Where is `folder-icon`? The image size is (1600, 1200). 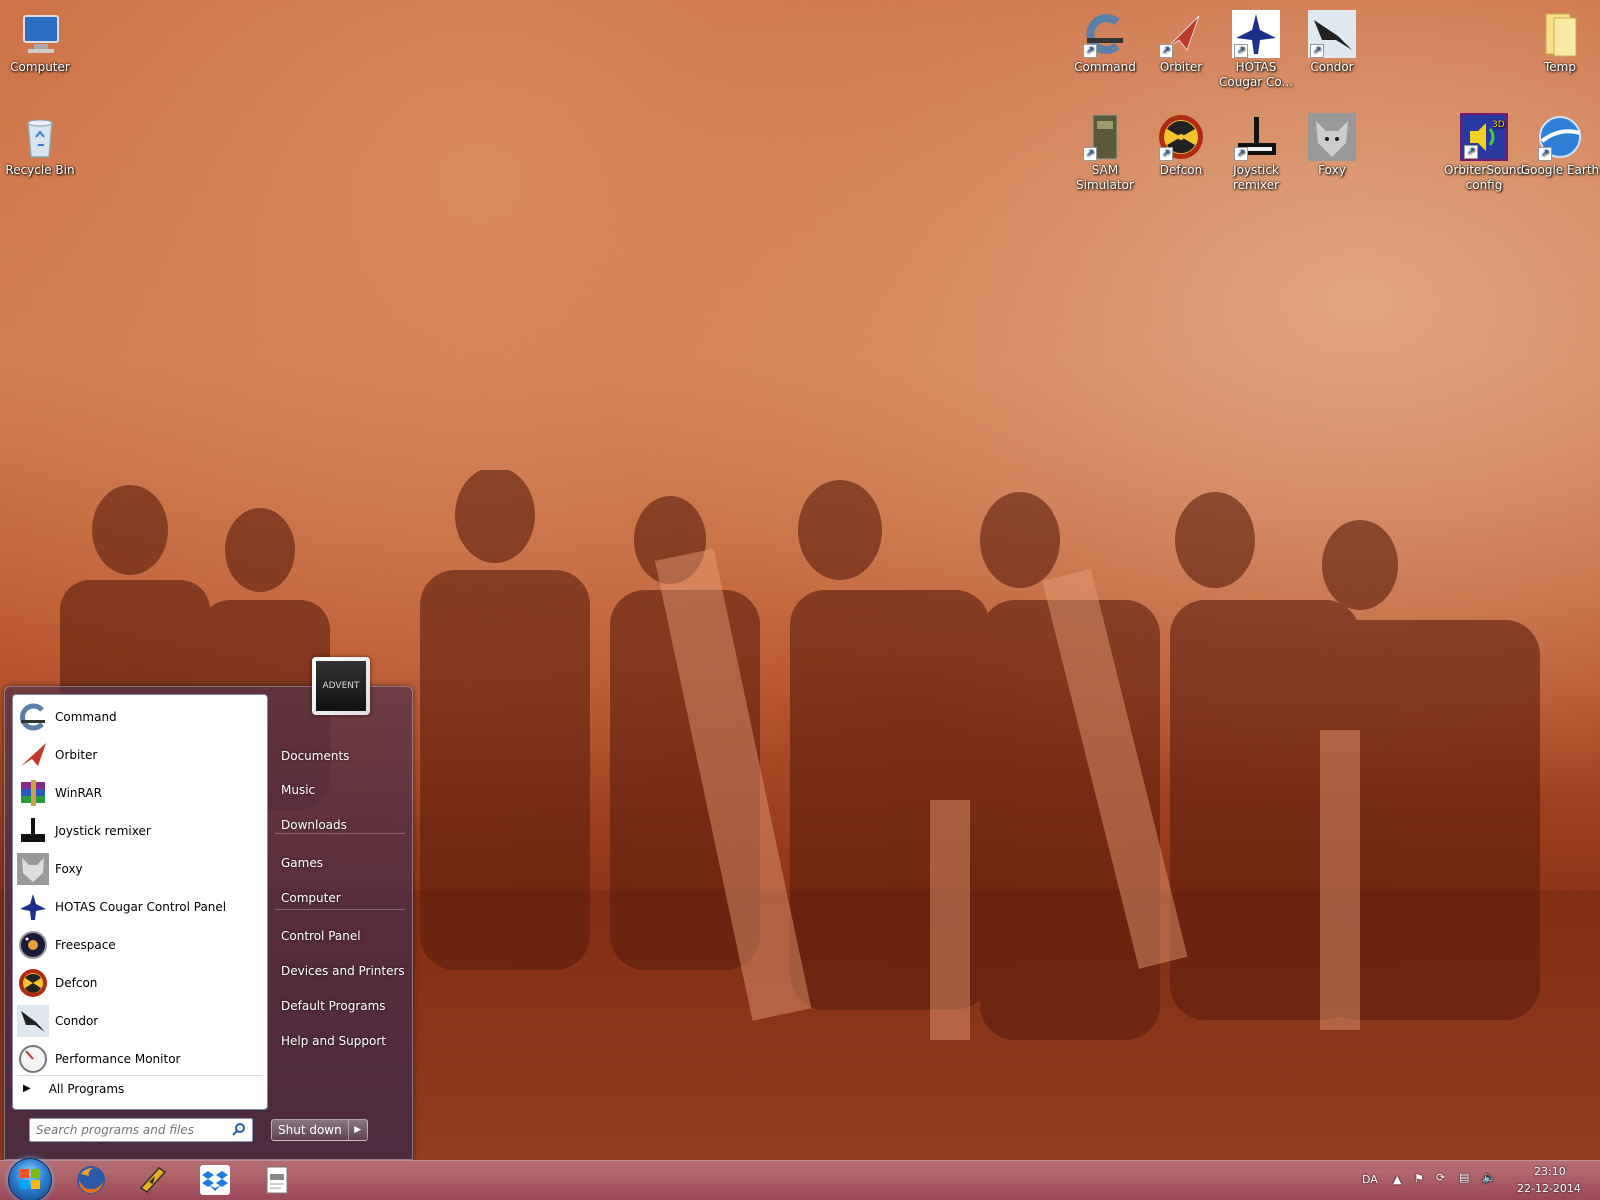 folder-icon is located at coordinates (1560, 34).